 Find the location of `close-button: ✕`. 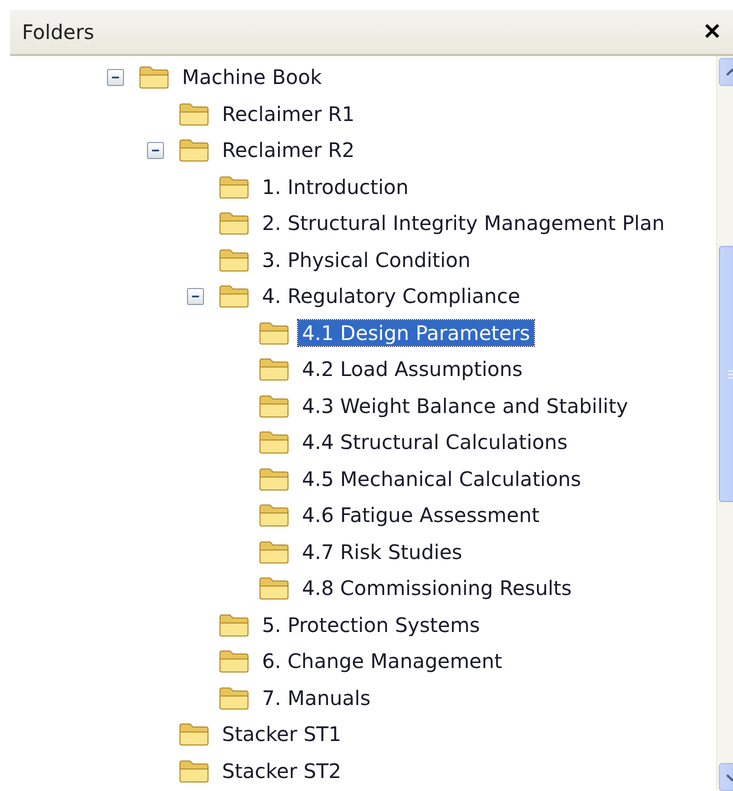

close-button: ✕ is located at coordinates (712, 32).